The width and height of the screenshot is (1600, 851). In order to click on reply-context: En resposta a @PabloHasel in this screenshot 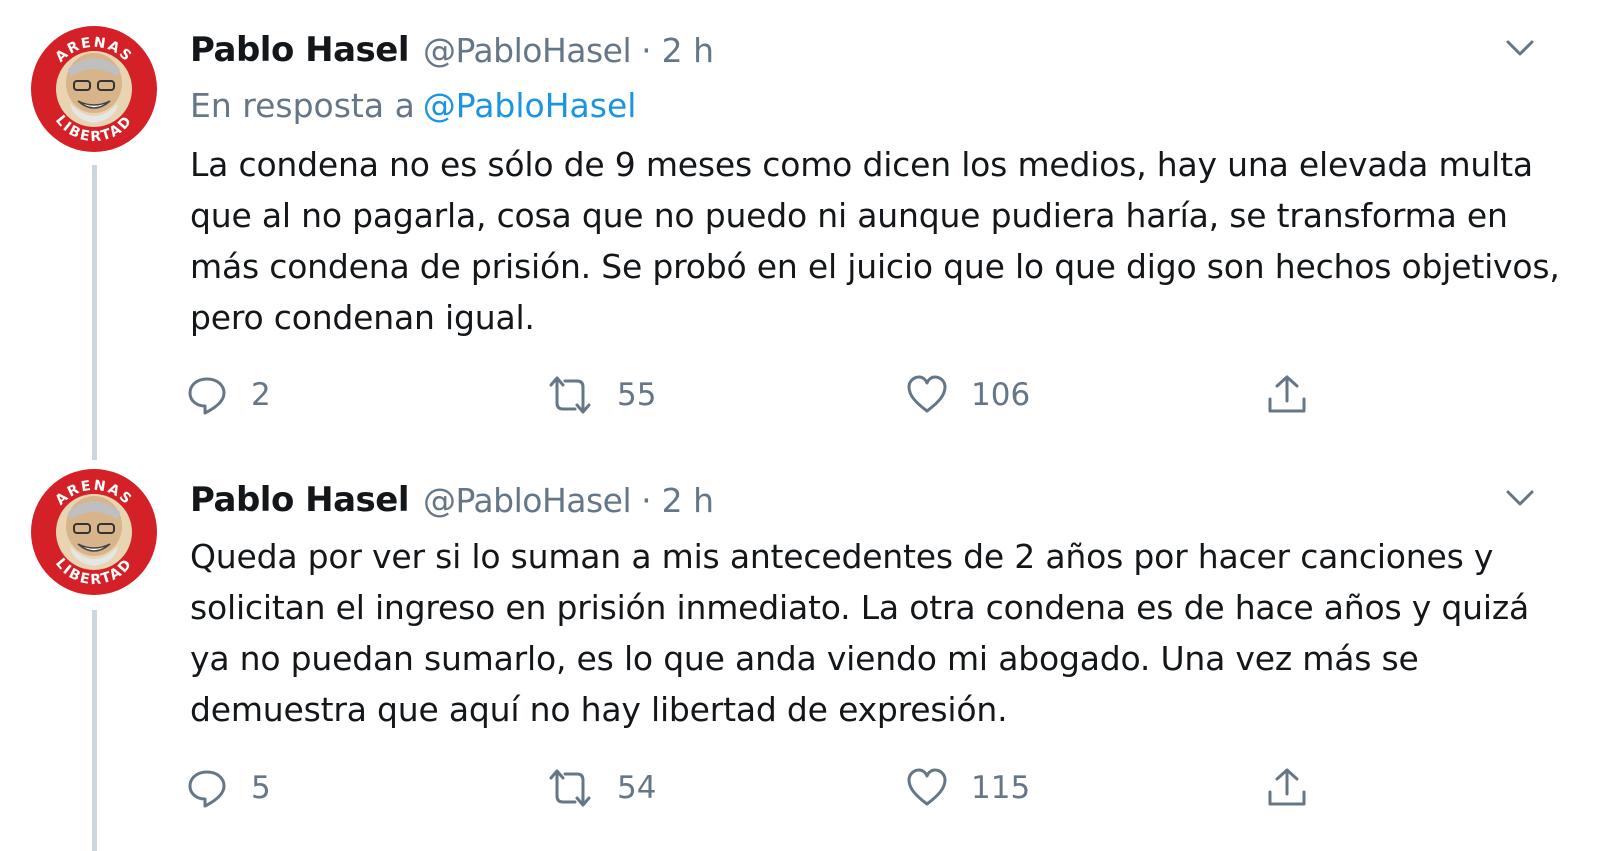, I will do `click(413, 105)`.